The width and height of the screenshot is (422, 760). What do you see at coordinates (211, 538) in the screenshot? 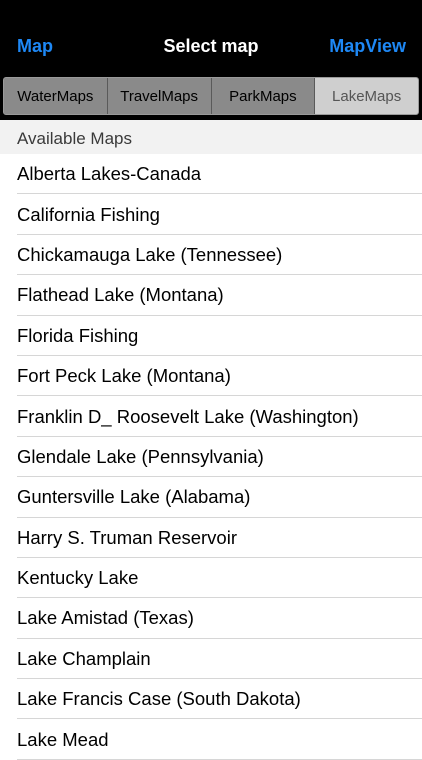
I see `list-item: Harry S. Truman Reservoir` at bounding box center [211, 538].